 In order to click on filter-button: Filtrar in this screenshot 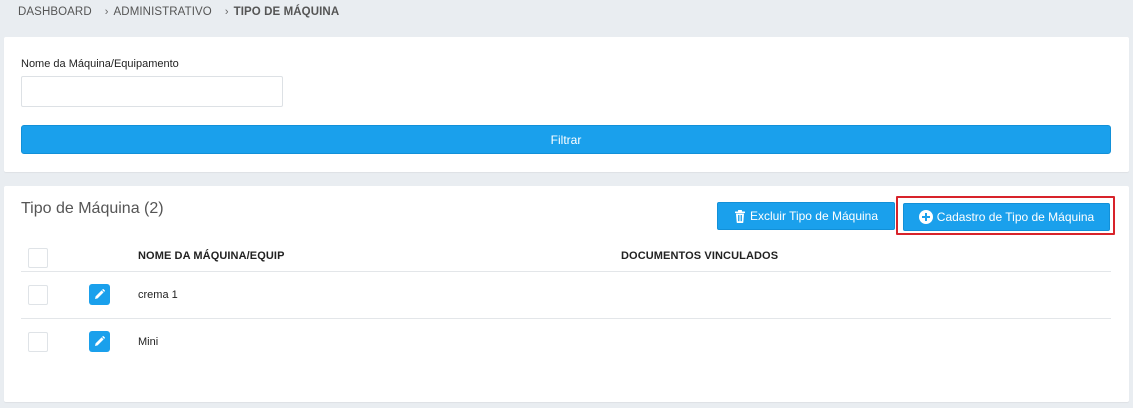, I will do `click(566, 139)`.